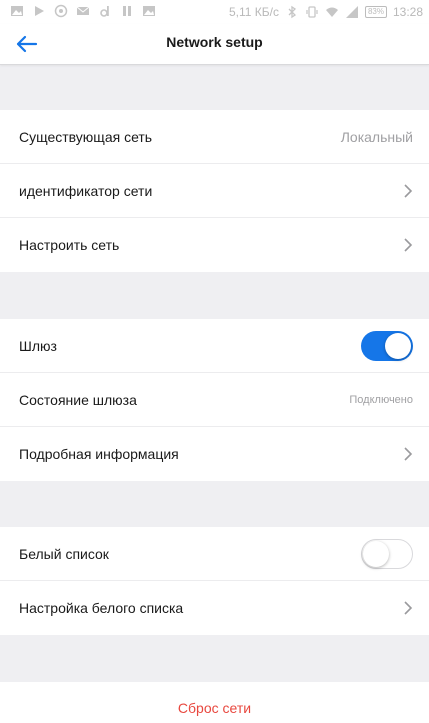  What do you see at coordinates (214, 12) in the screenshot?
I see `status-bar: 5,11 КБ/с 83% 13:28` at bounding box center [214, 12].